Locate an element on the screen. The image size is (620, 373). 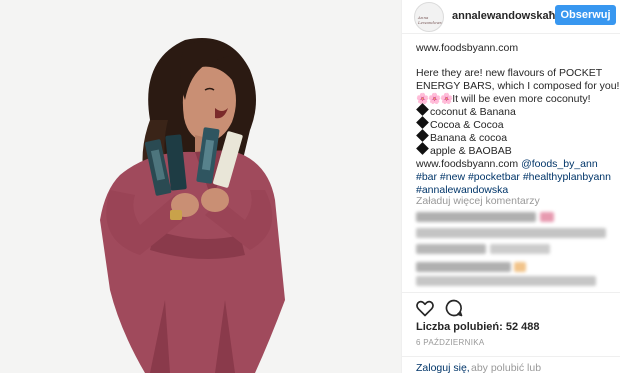
likes-count: Liczba polubień: 52 488 is located at coordinates (477, 327).